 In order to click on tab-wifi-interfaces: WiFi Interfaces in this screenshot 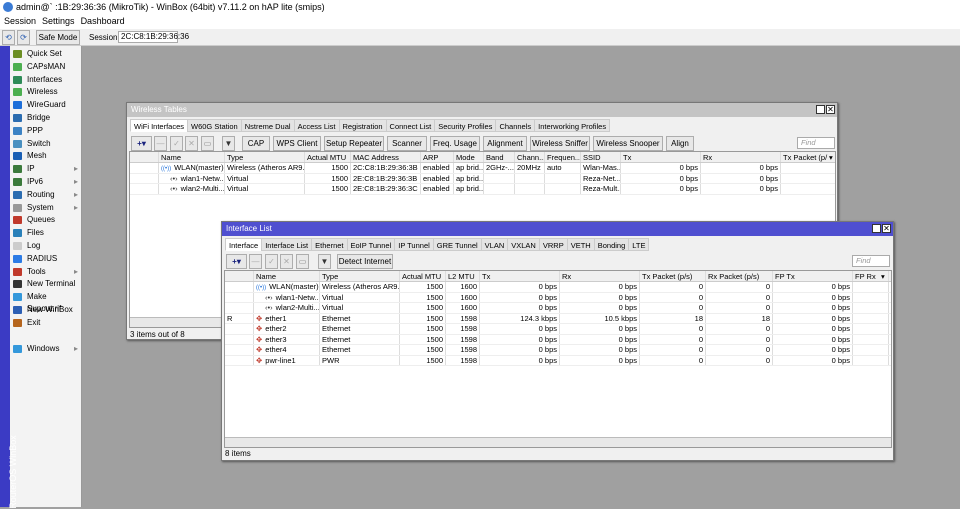, I will do `click(159, 125)`.